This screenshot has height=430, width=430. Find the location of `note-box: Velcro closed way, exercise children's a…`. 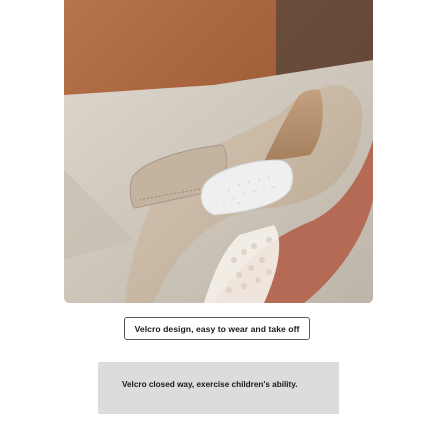

note-box: Velcro closed way, exercise children's a… is located at coordinates (218, 388).